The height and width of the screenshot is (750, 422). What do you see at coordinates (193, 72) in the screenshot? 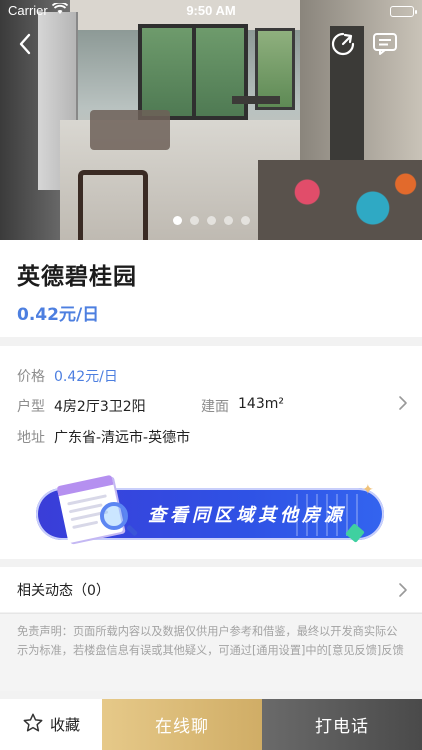
I see `photo-window` at bounding box center [193, 72].